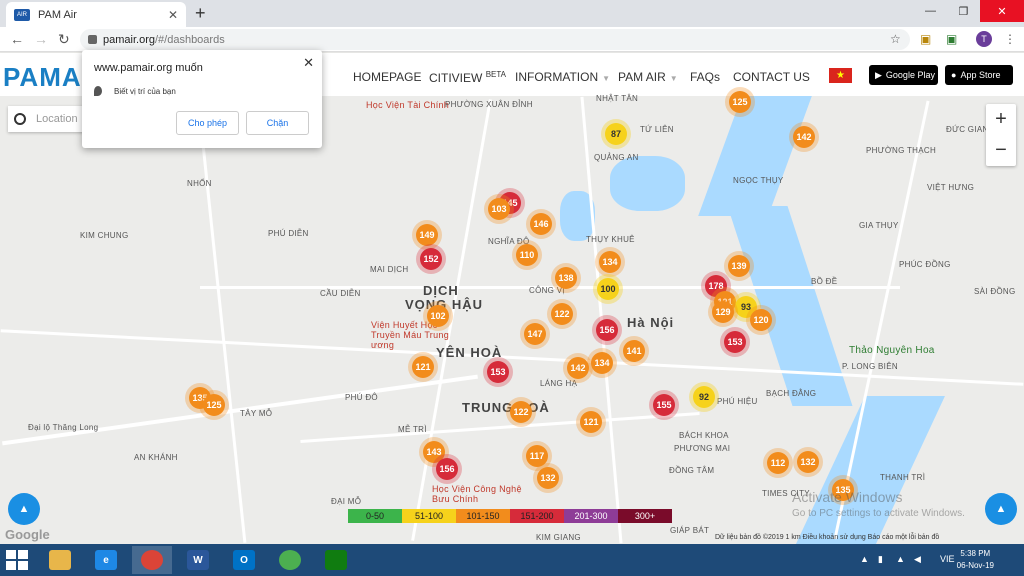  Describe the element at coordinates (979, 75) in the screenshot. I see `app-store-button: ● App Store` at that location.